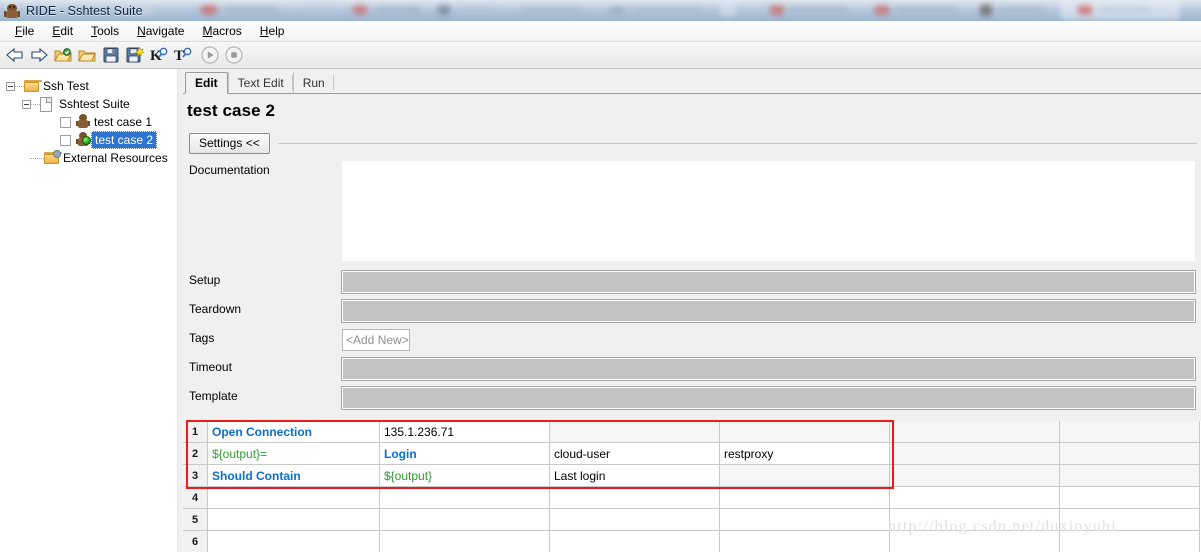 This screenshot has width=1201, height=552. I want to click on run-icon, so click(210, 55).